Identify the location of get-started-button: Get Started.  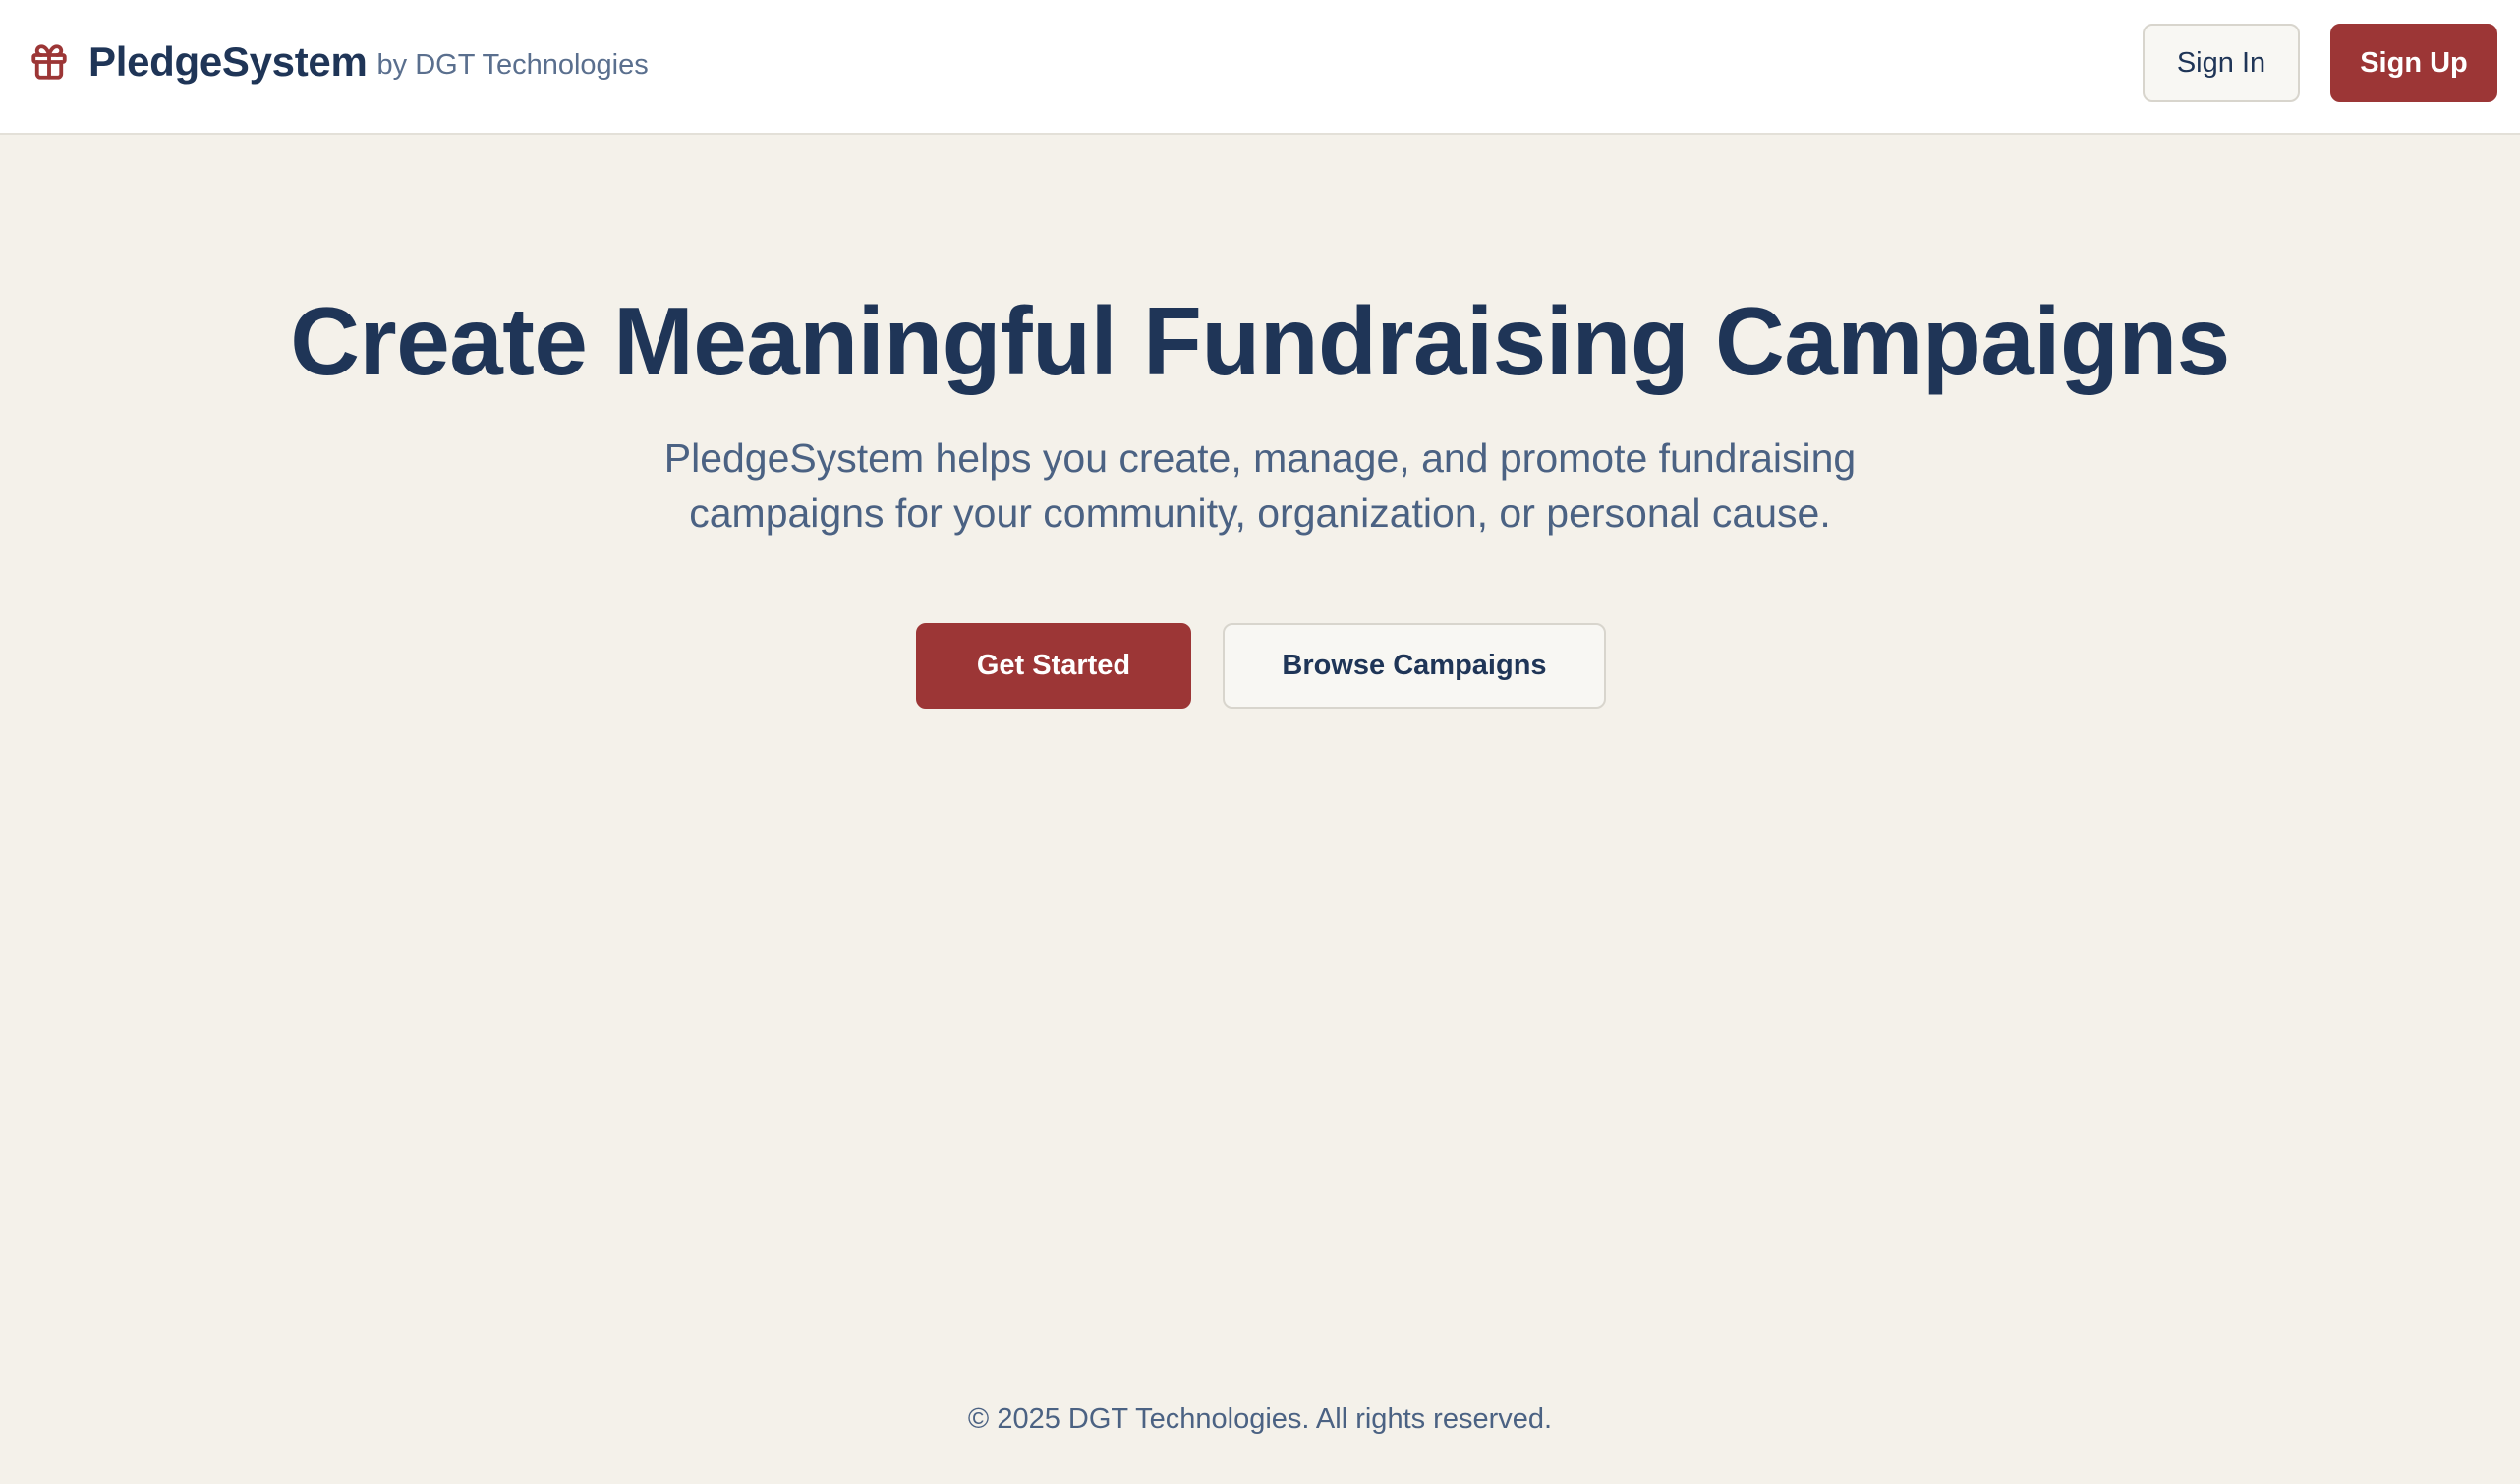
(1053, 666).